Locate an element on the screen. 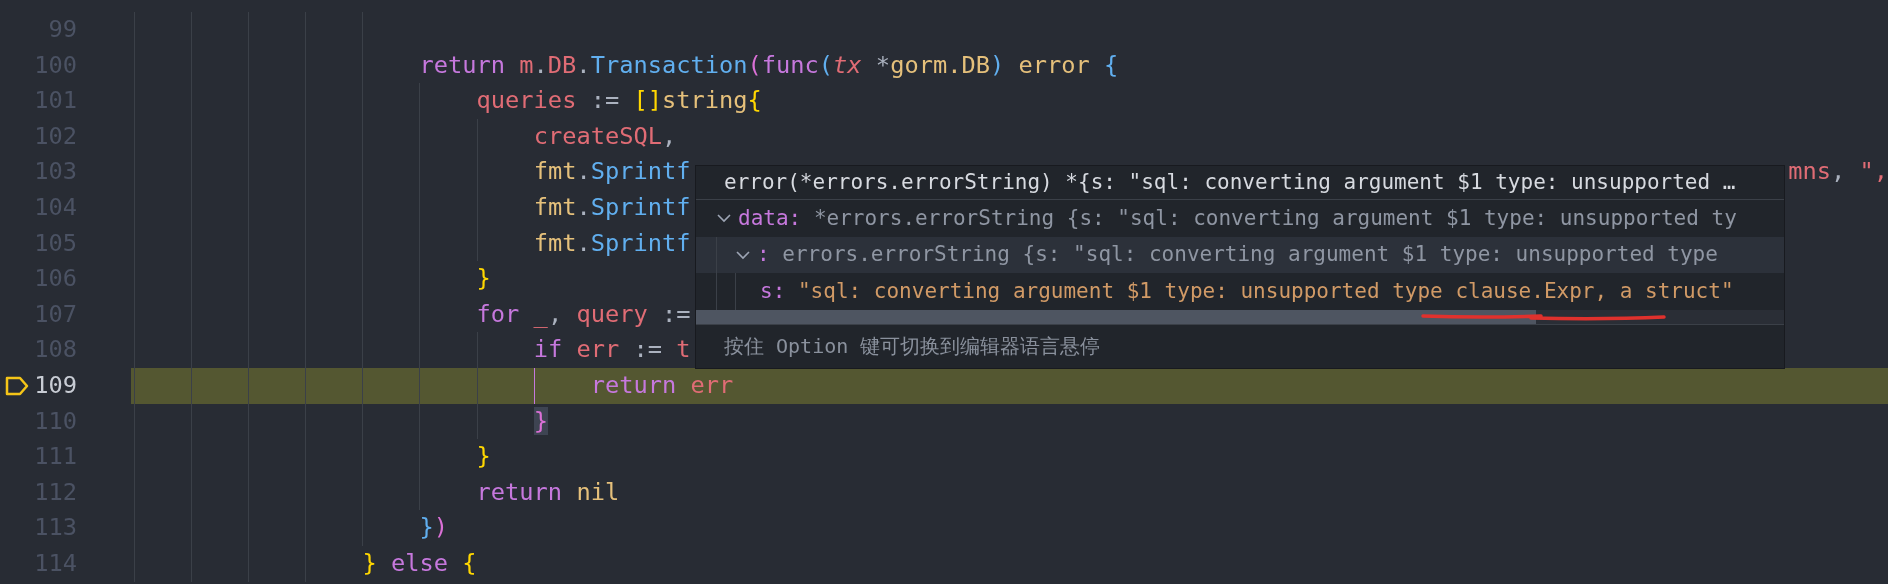  code-line: if err := t is located at coordinates (612, 350).